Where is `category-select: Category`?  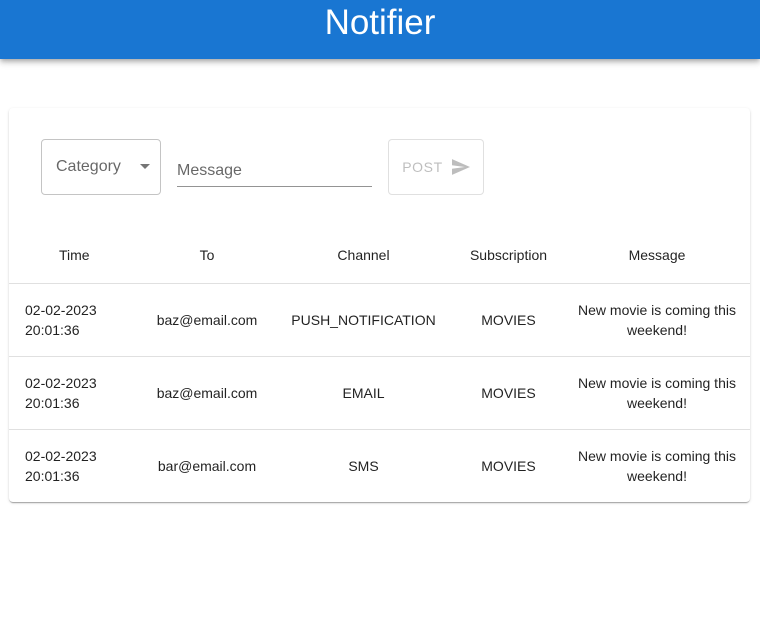
category-select: Category is located at coordinates (101, 167).